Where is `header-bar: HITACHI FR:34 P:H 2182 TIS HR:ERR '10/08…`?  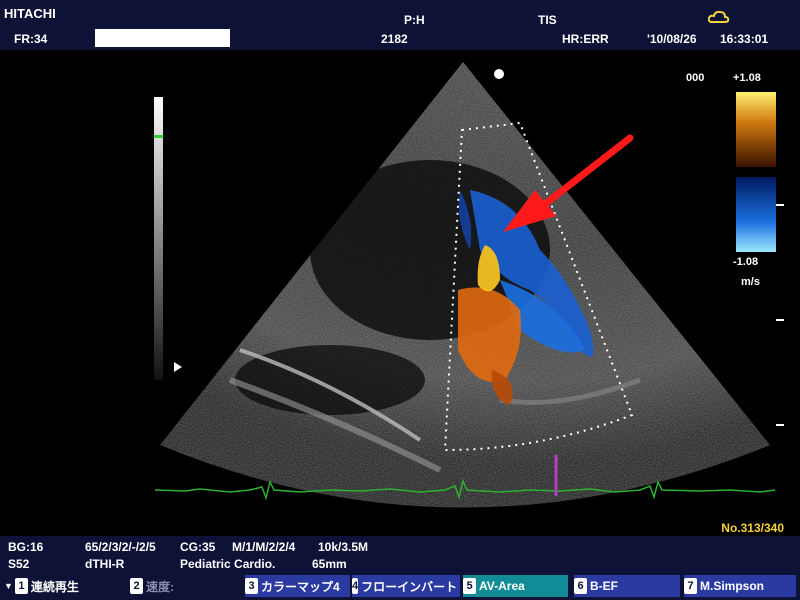
header-bar: HITACHI FR:34 P:H 2182 TIS HR:ERR '10/08… is located at coordinates (400, 25).